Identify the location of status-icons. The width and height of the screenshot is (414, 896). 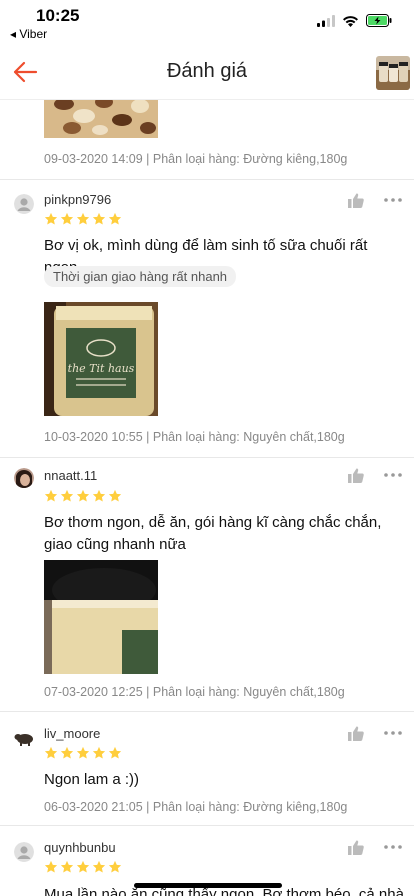
(354, 20).